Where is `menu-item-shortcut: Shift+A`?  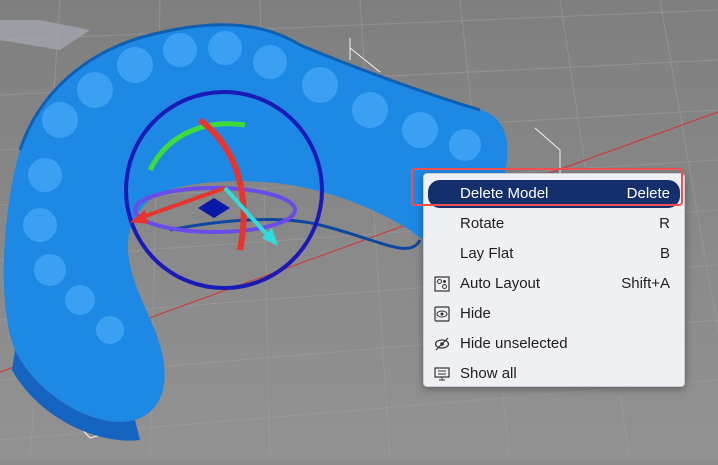
menu-item-shortcut: Shift+A is located at coordinates (645, 283).